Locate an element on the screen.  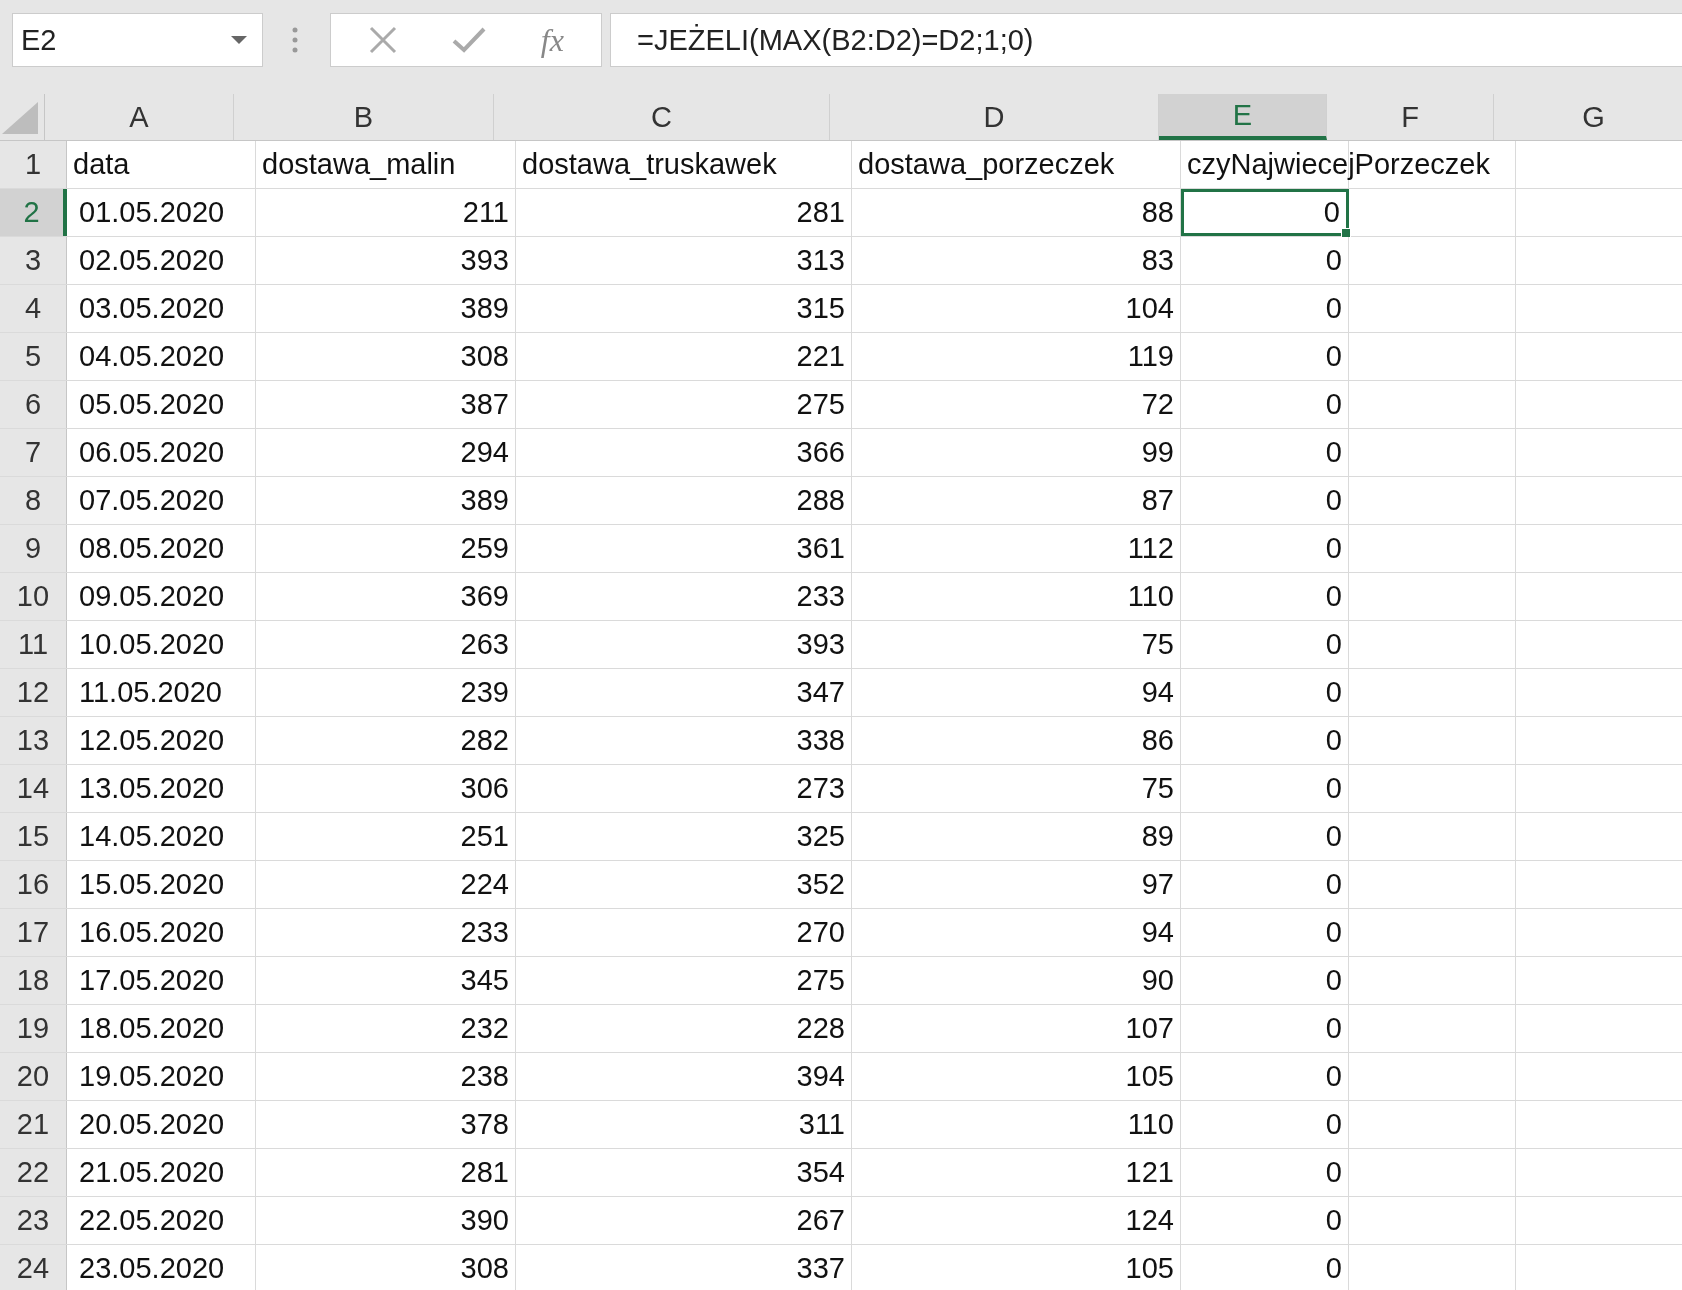
name-box: E2 is located at coordinates (137, 40).